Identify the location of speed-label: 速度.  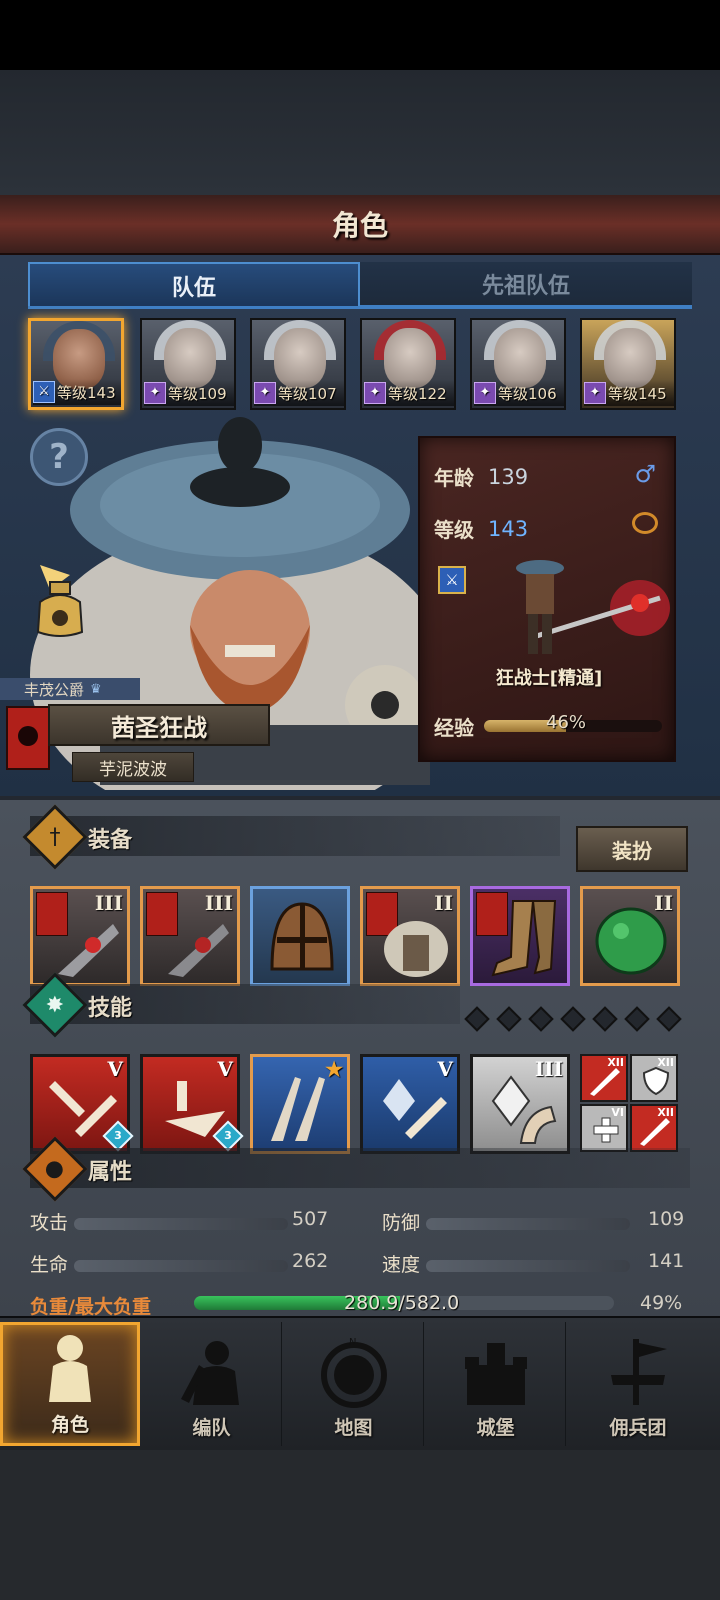
(401, 1265).